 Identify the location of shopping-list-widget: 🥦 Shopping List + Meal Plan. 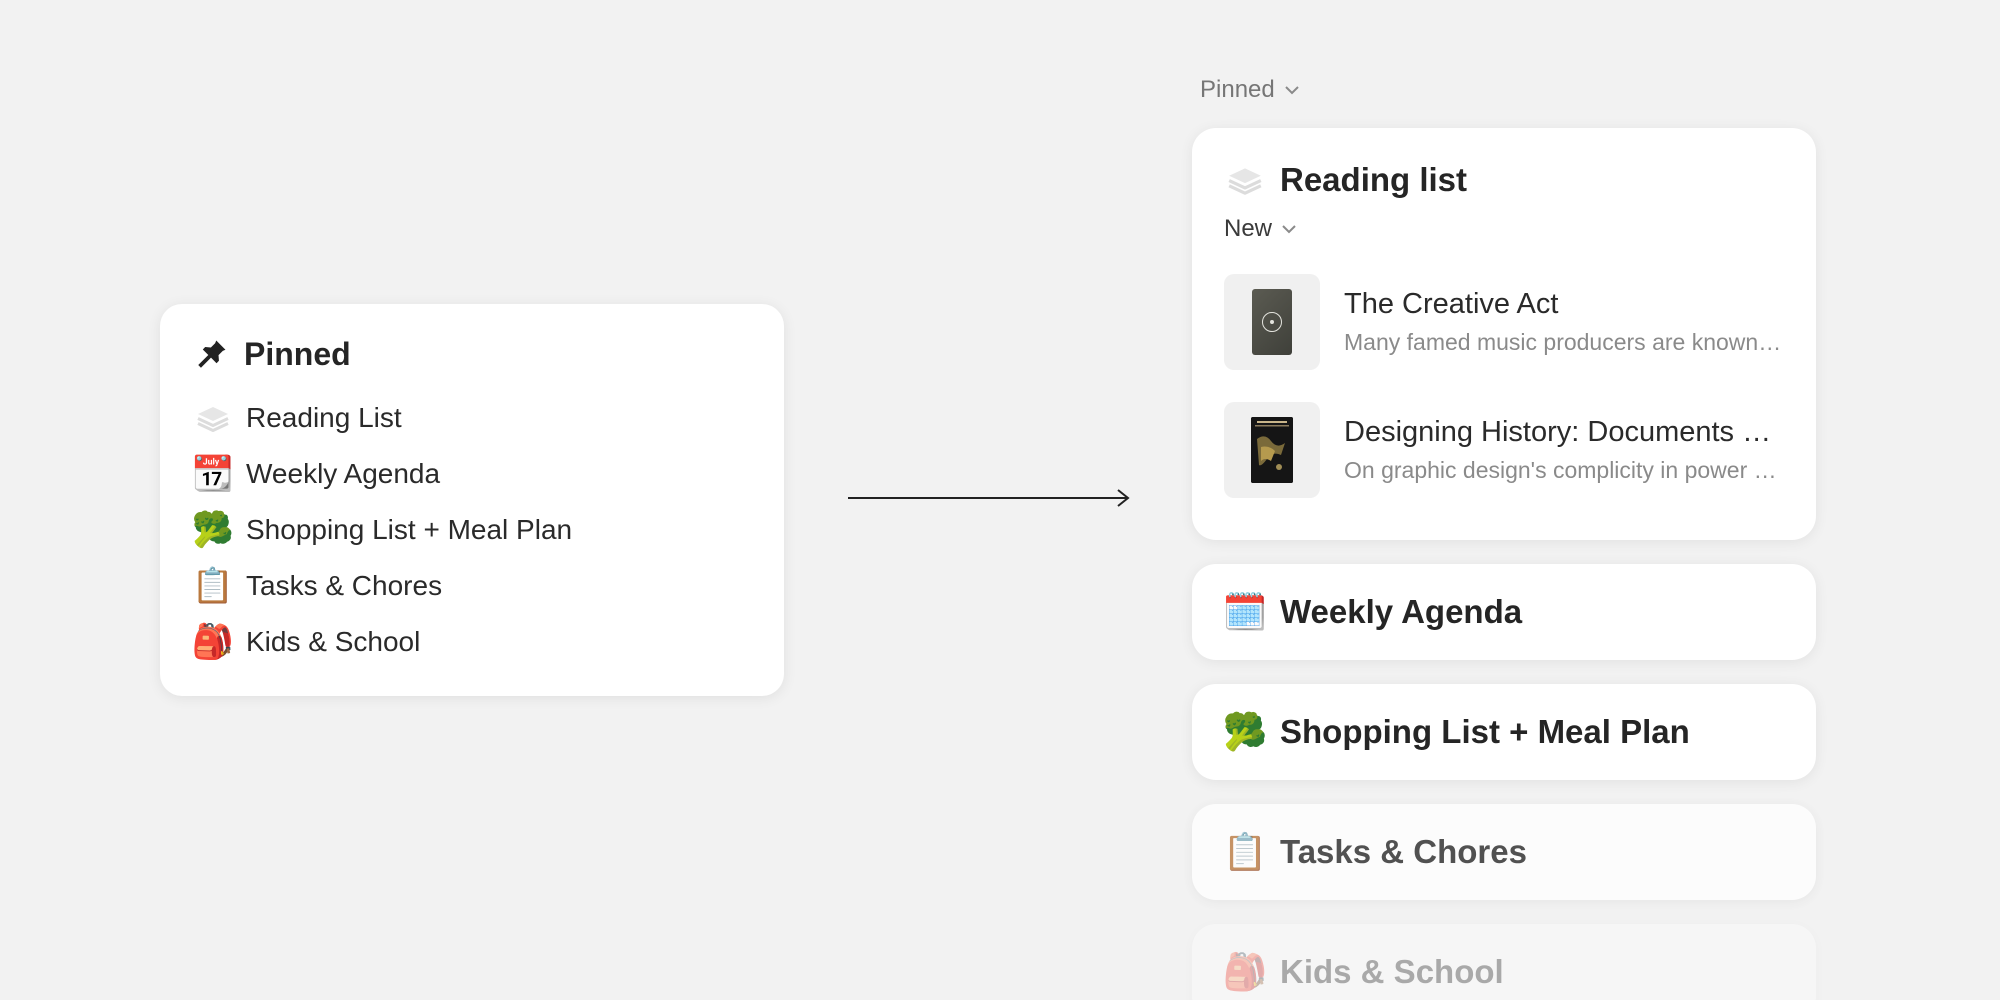
(1504, 732).